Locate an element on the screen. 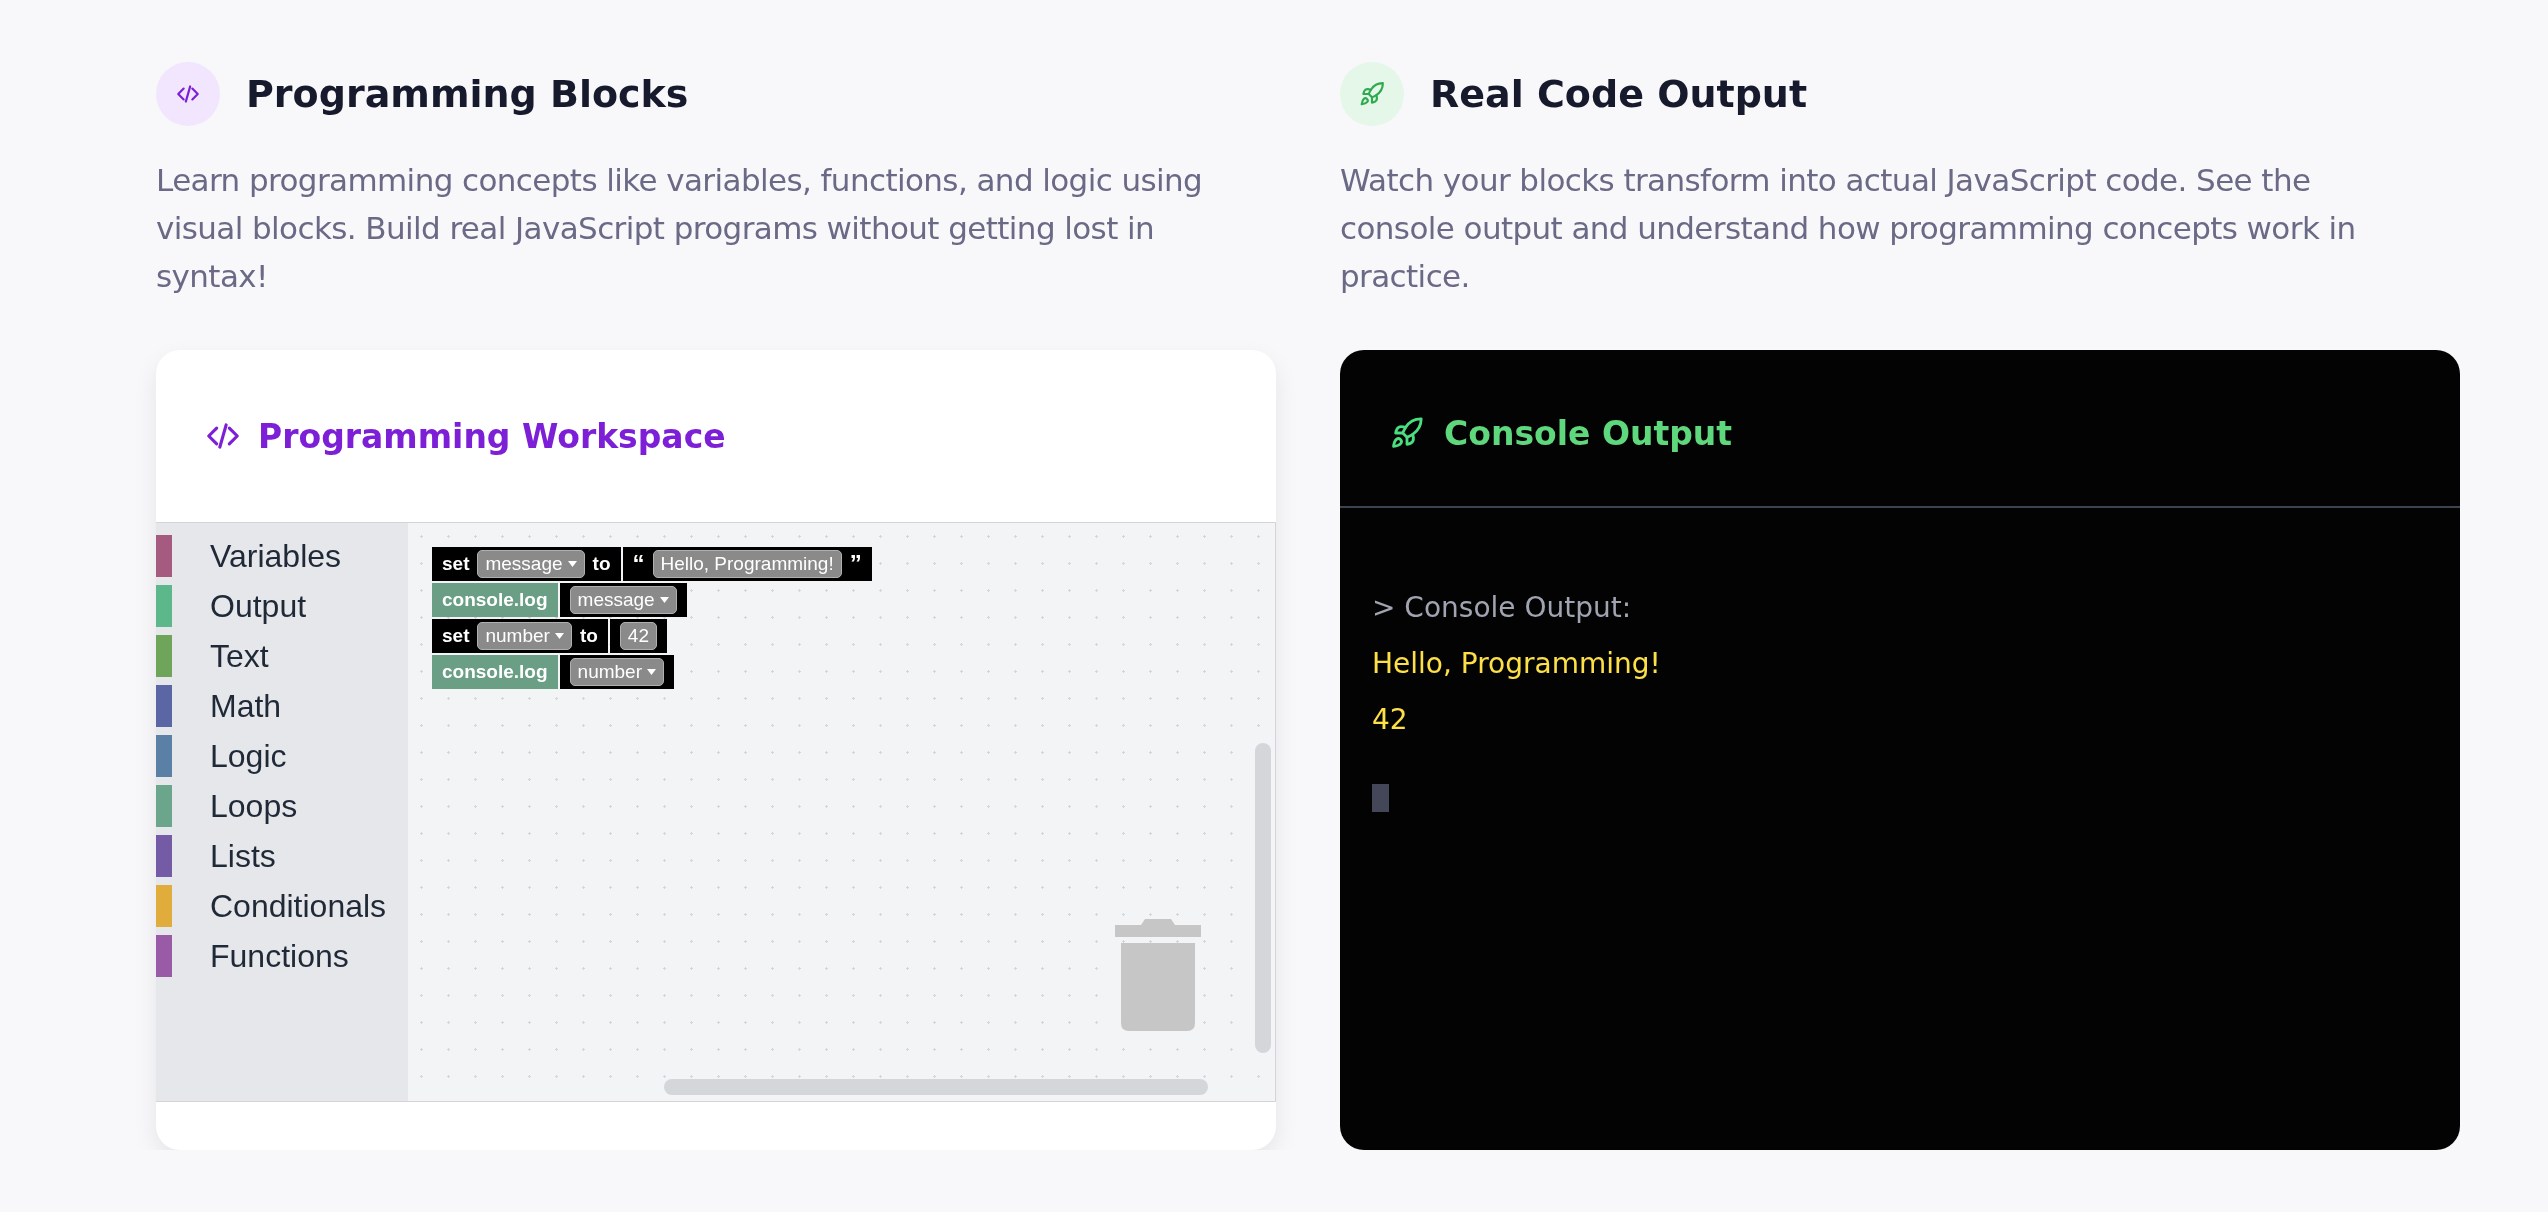  category-item: Logic is located at coordinates (248, 756).